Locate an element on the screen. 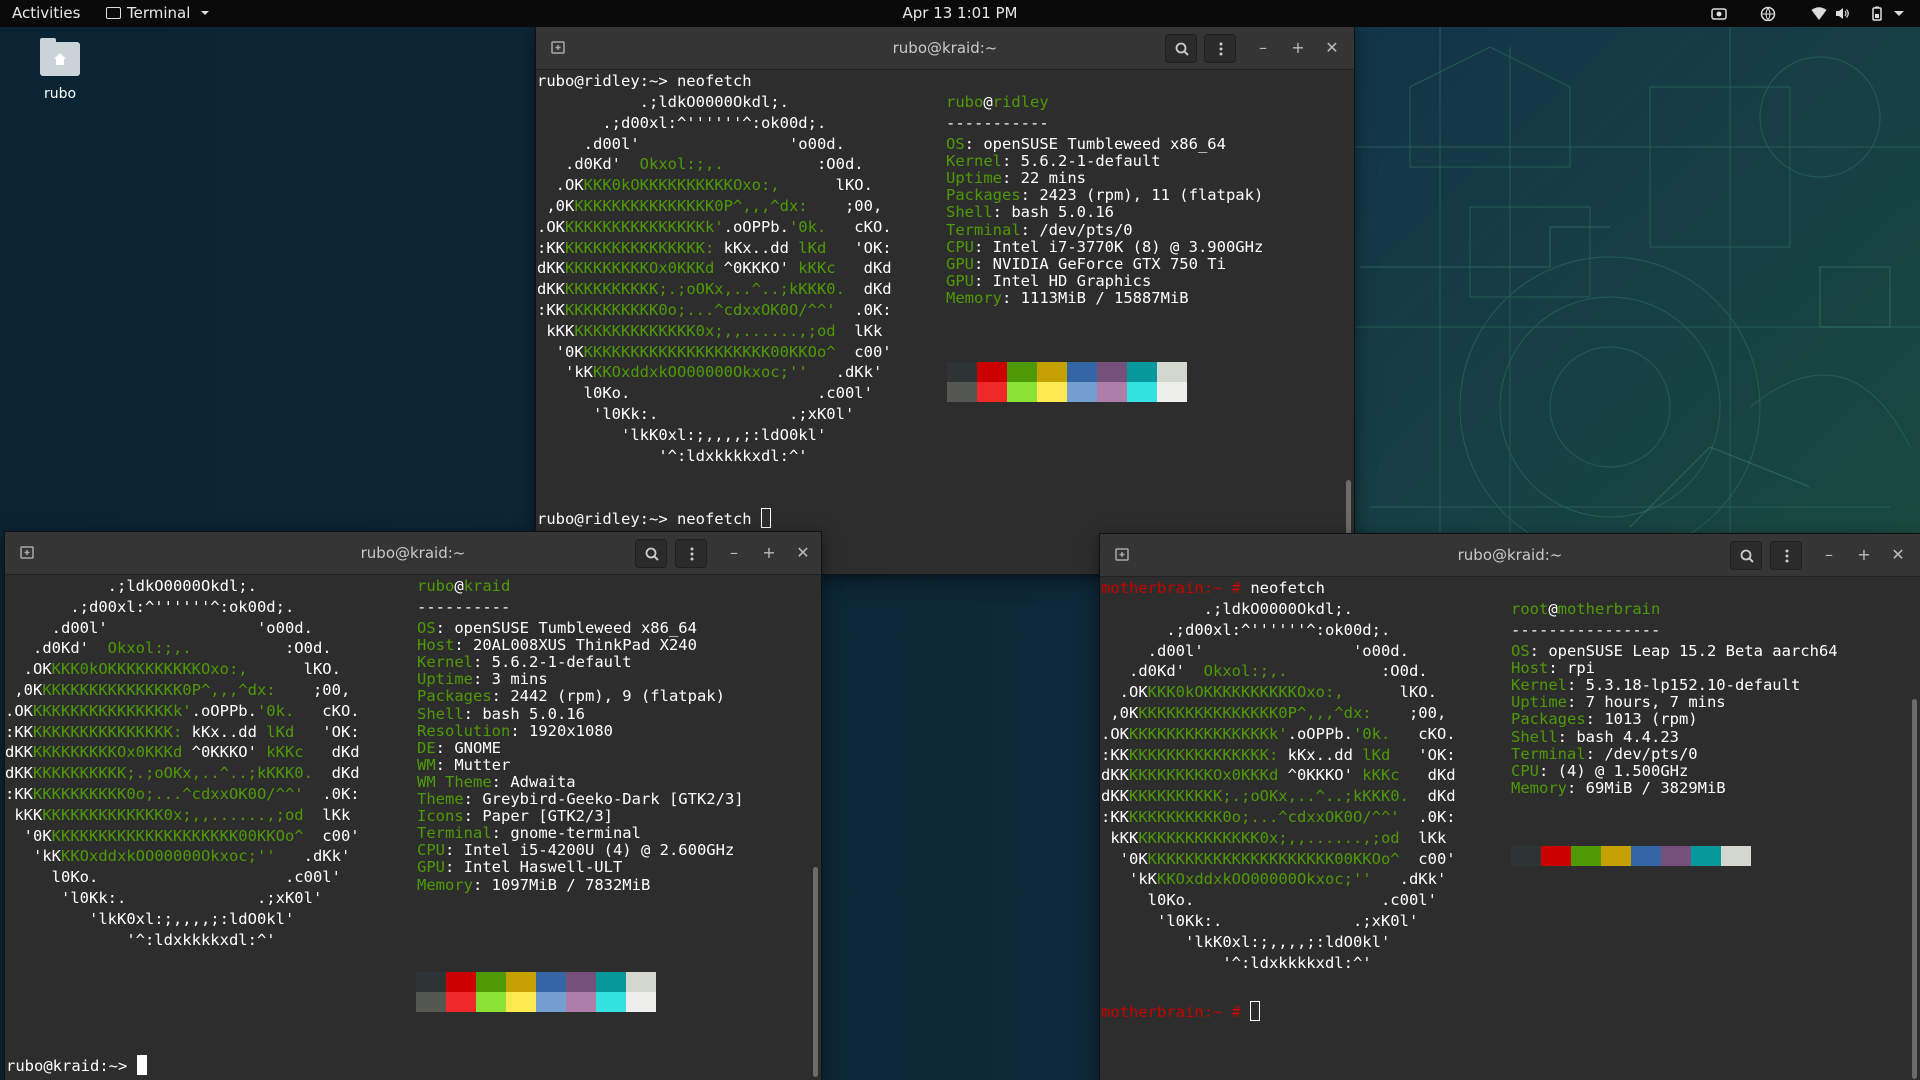 This screenshot has height=1080, width=1920. logo-segment: KKK0kOKKKKKKKKKKOxo:, is located at coordinates (681, 185).